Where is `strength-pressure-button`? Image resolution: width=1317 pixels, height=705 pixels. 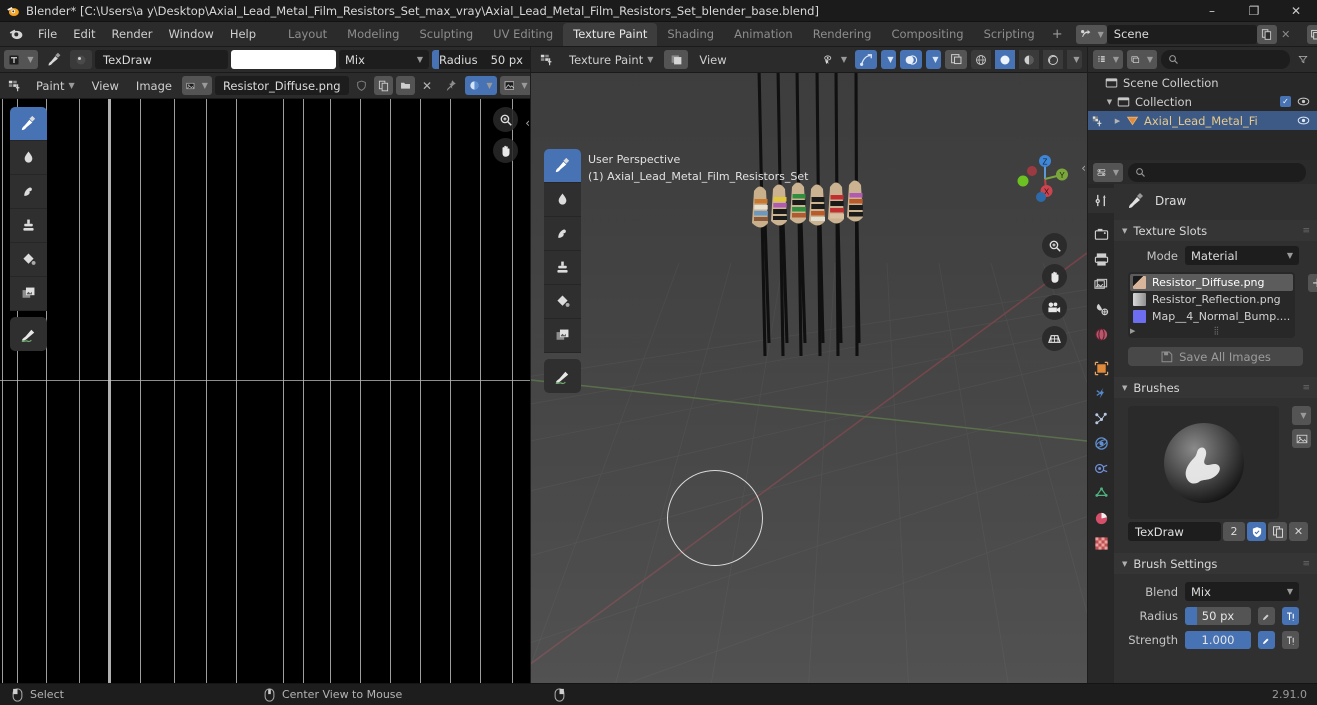
strength-pressure-button is located at coordinates (1266, 640).